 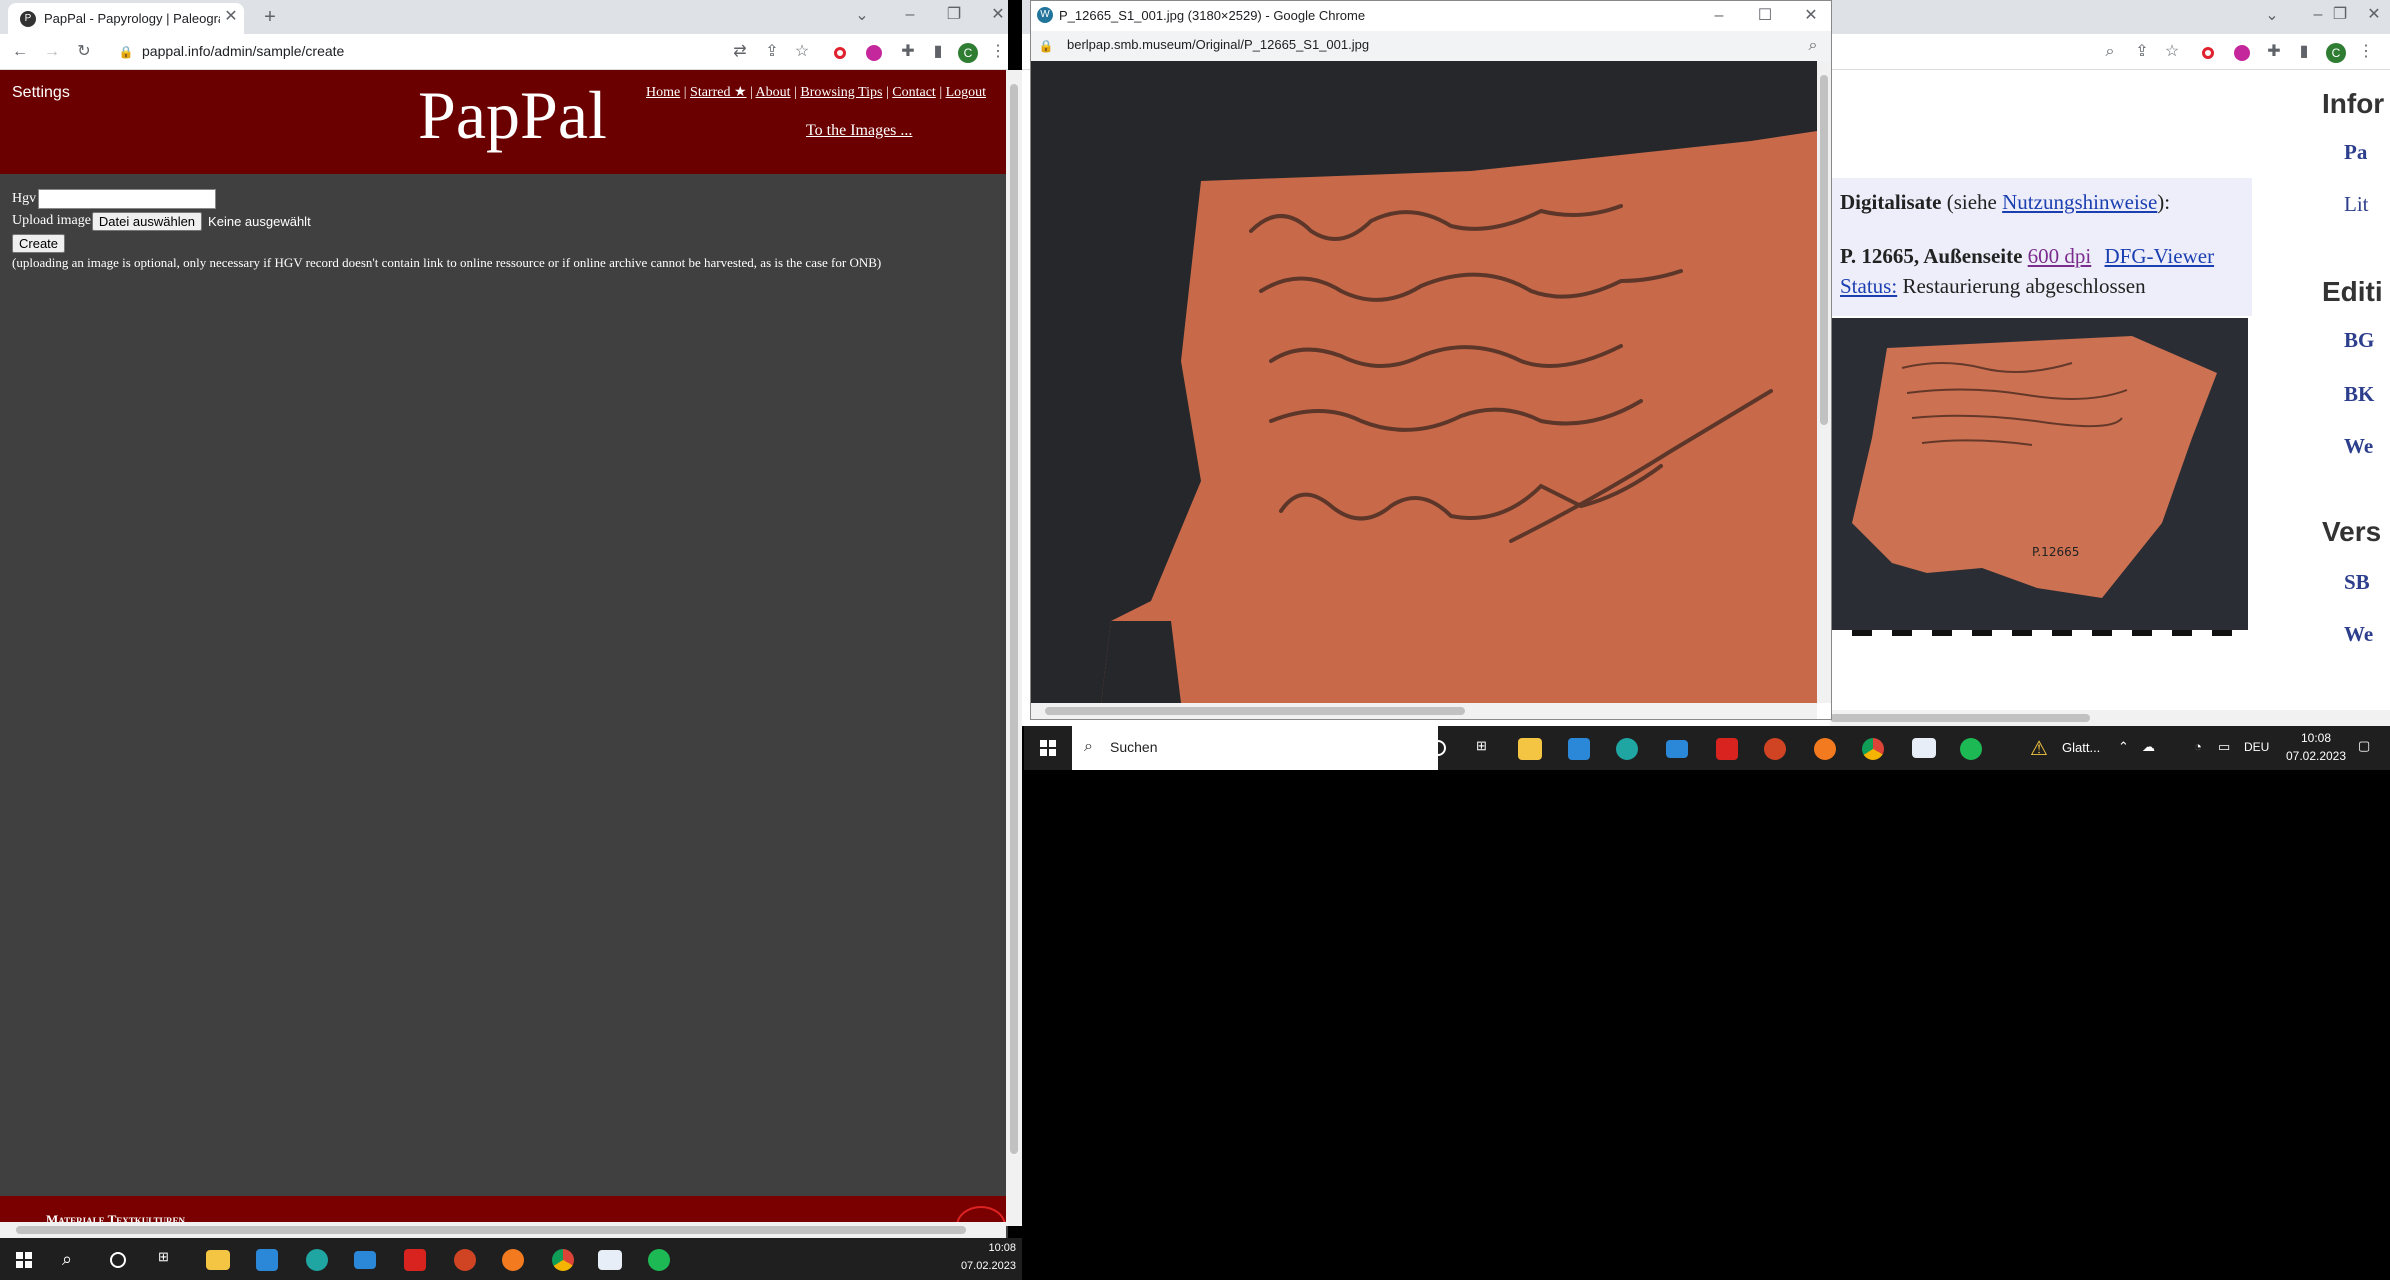 I want to click on taskbar-search-box: ⌕ Suchen, so click(x=1255, y=748).